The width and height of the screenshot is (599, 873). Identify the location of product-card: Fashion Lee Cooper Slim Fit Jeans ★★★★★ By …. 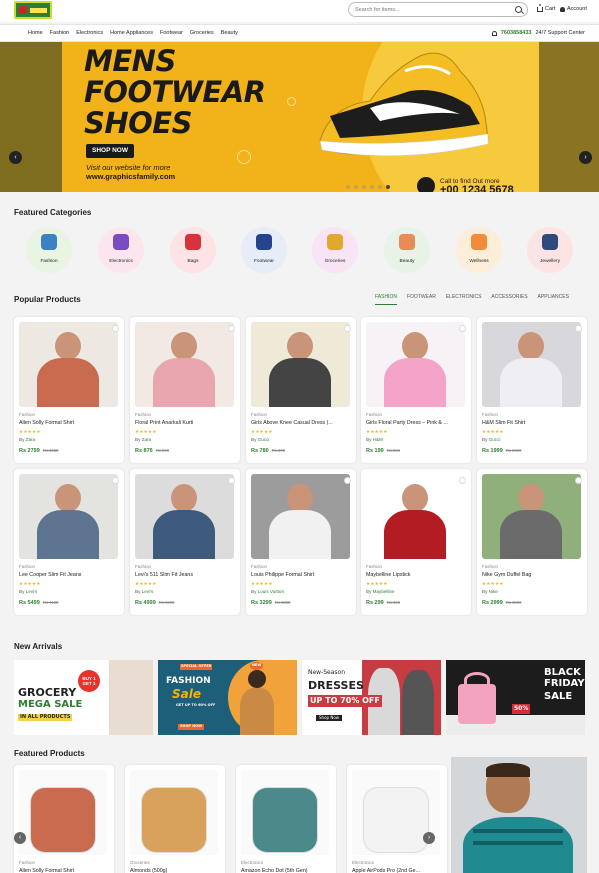
(69, 542).